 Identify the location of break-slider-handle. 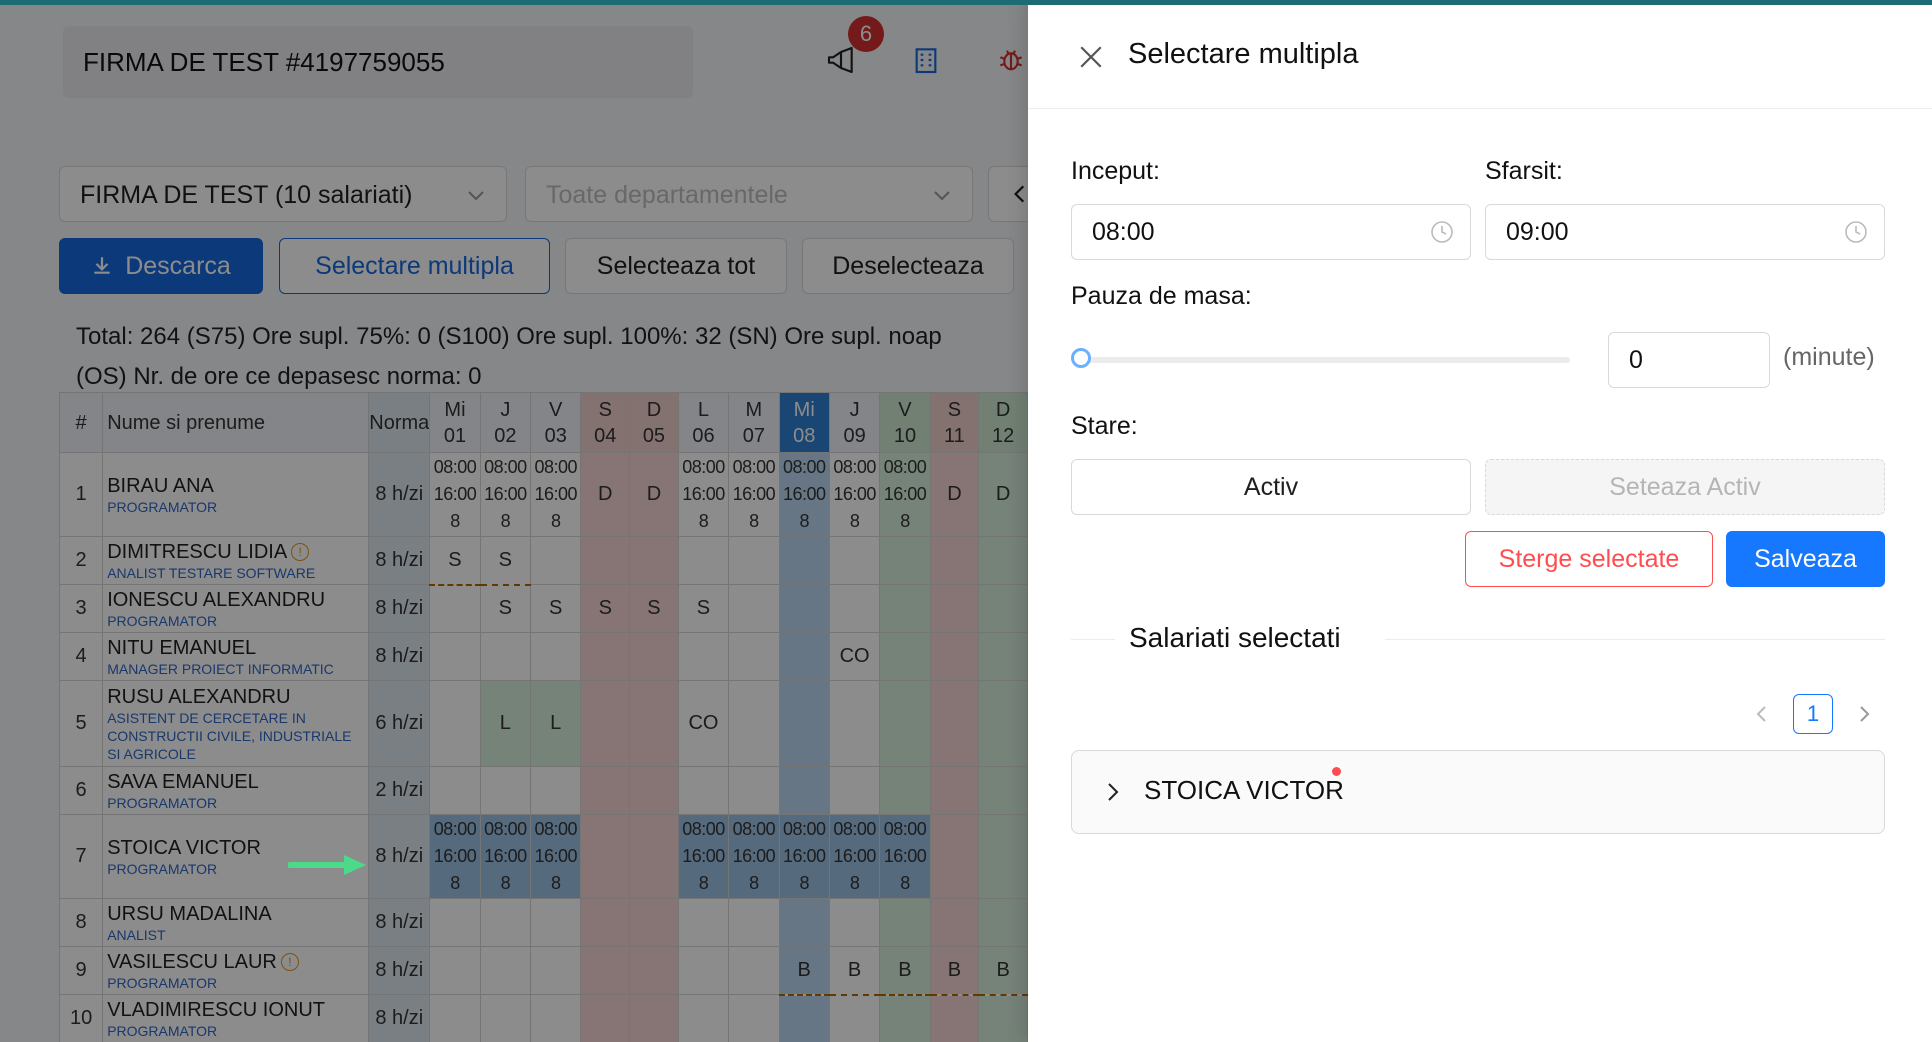
(1081, 358).